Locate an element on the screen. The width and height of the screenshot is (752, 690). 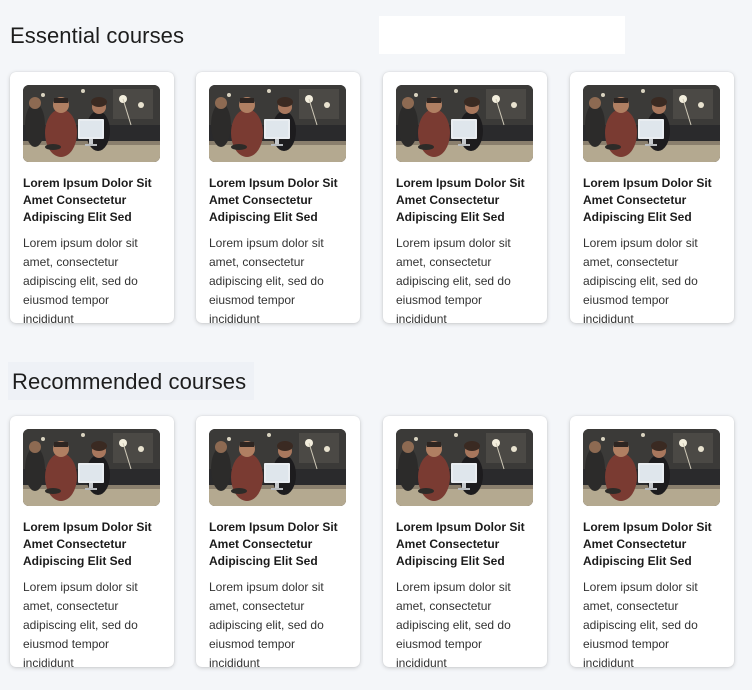
section-title-recommended: Recommended courses is located at coordinates (131, 381).